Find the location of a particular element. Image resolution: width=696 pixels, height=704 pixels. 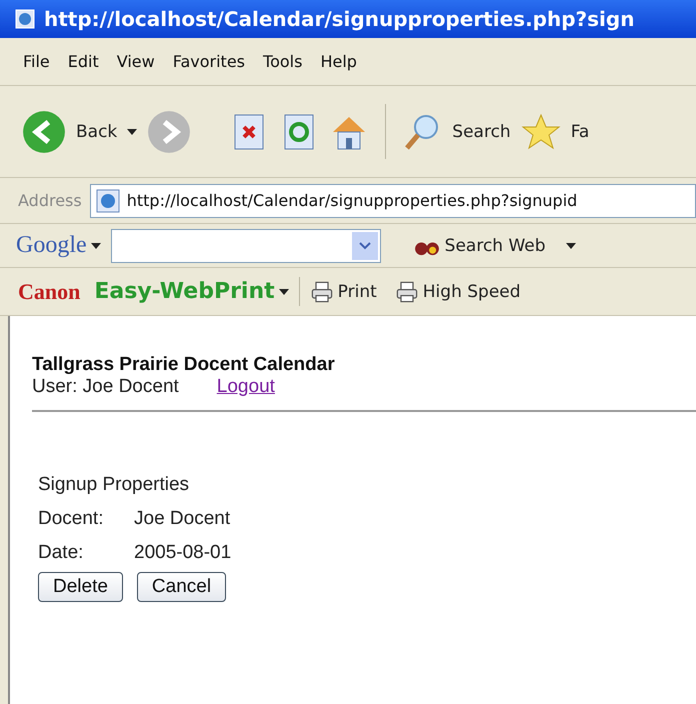

menu-item: Edit is located at coordinates (83, 61).